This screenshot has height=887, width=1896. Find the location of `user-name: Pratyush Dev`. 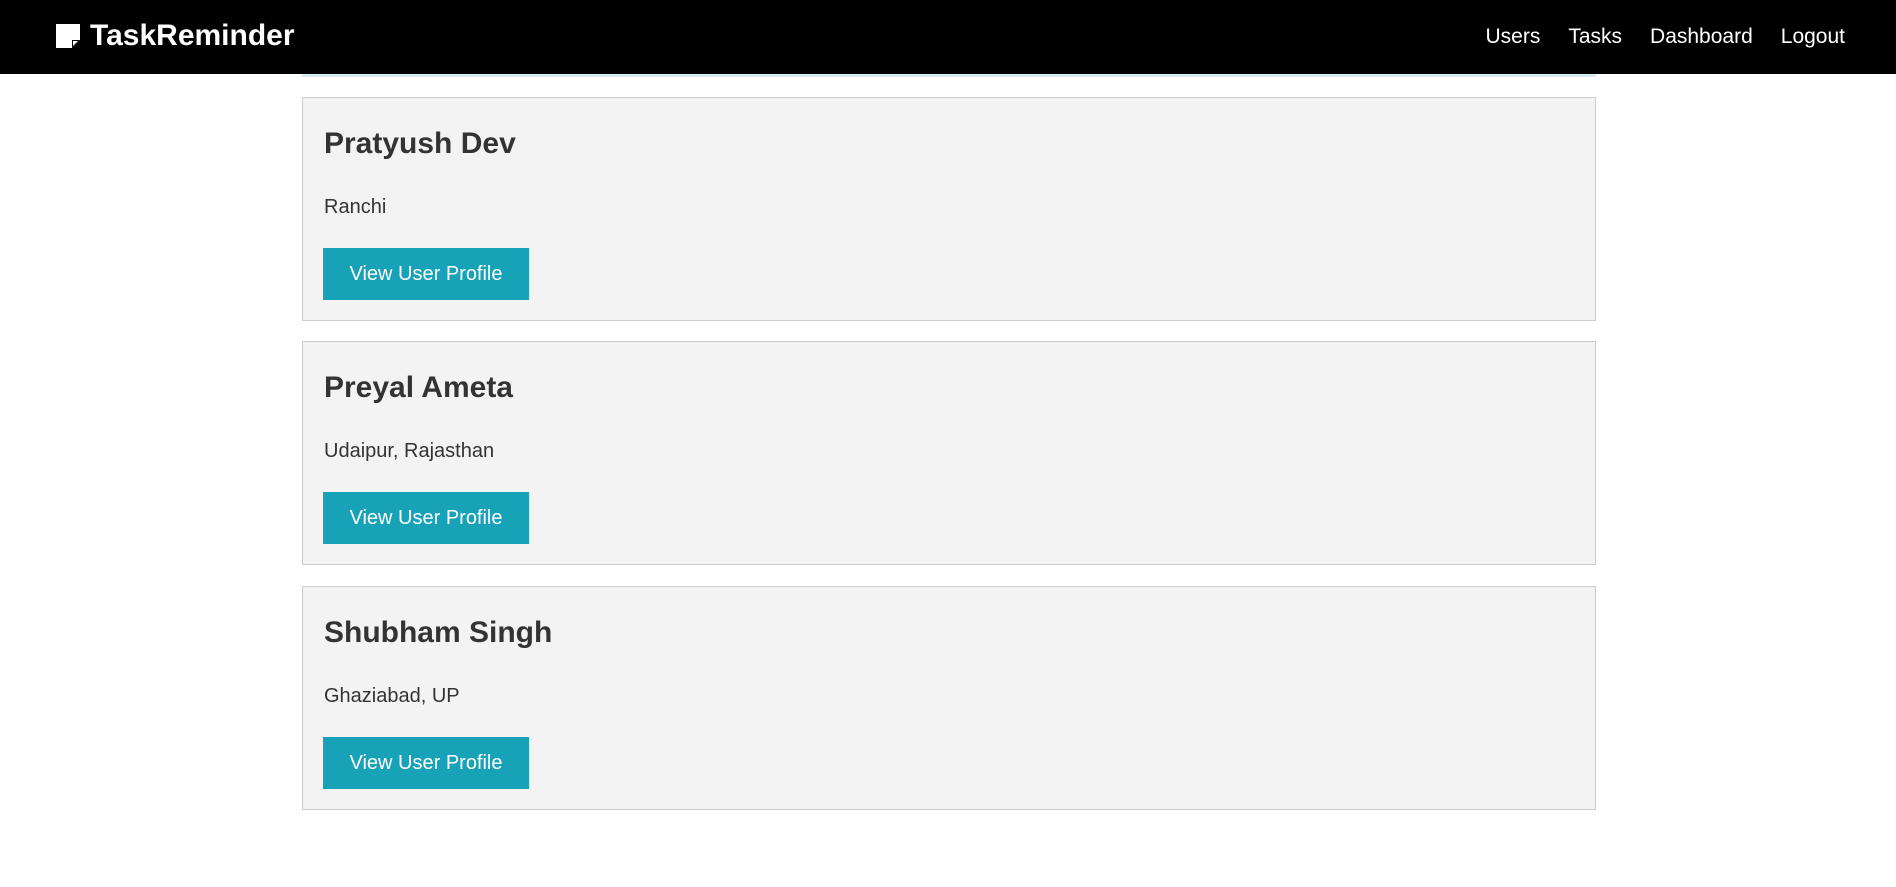

user-name: Pratyush Dev is located at coordinates (420, 143).